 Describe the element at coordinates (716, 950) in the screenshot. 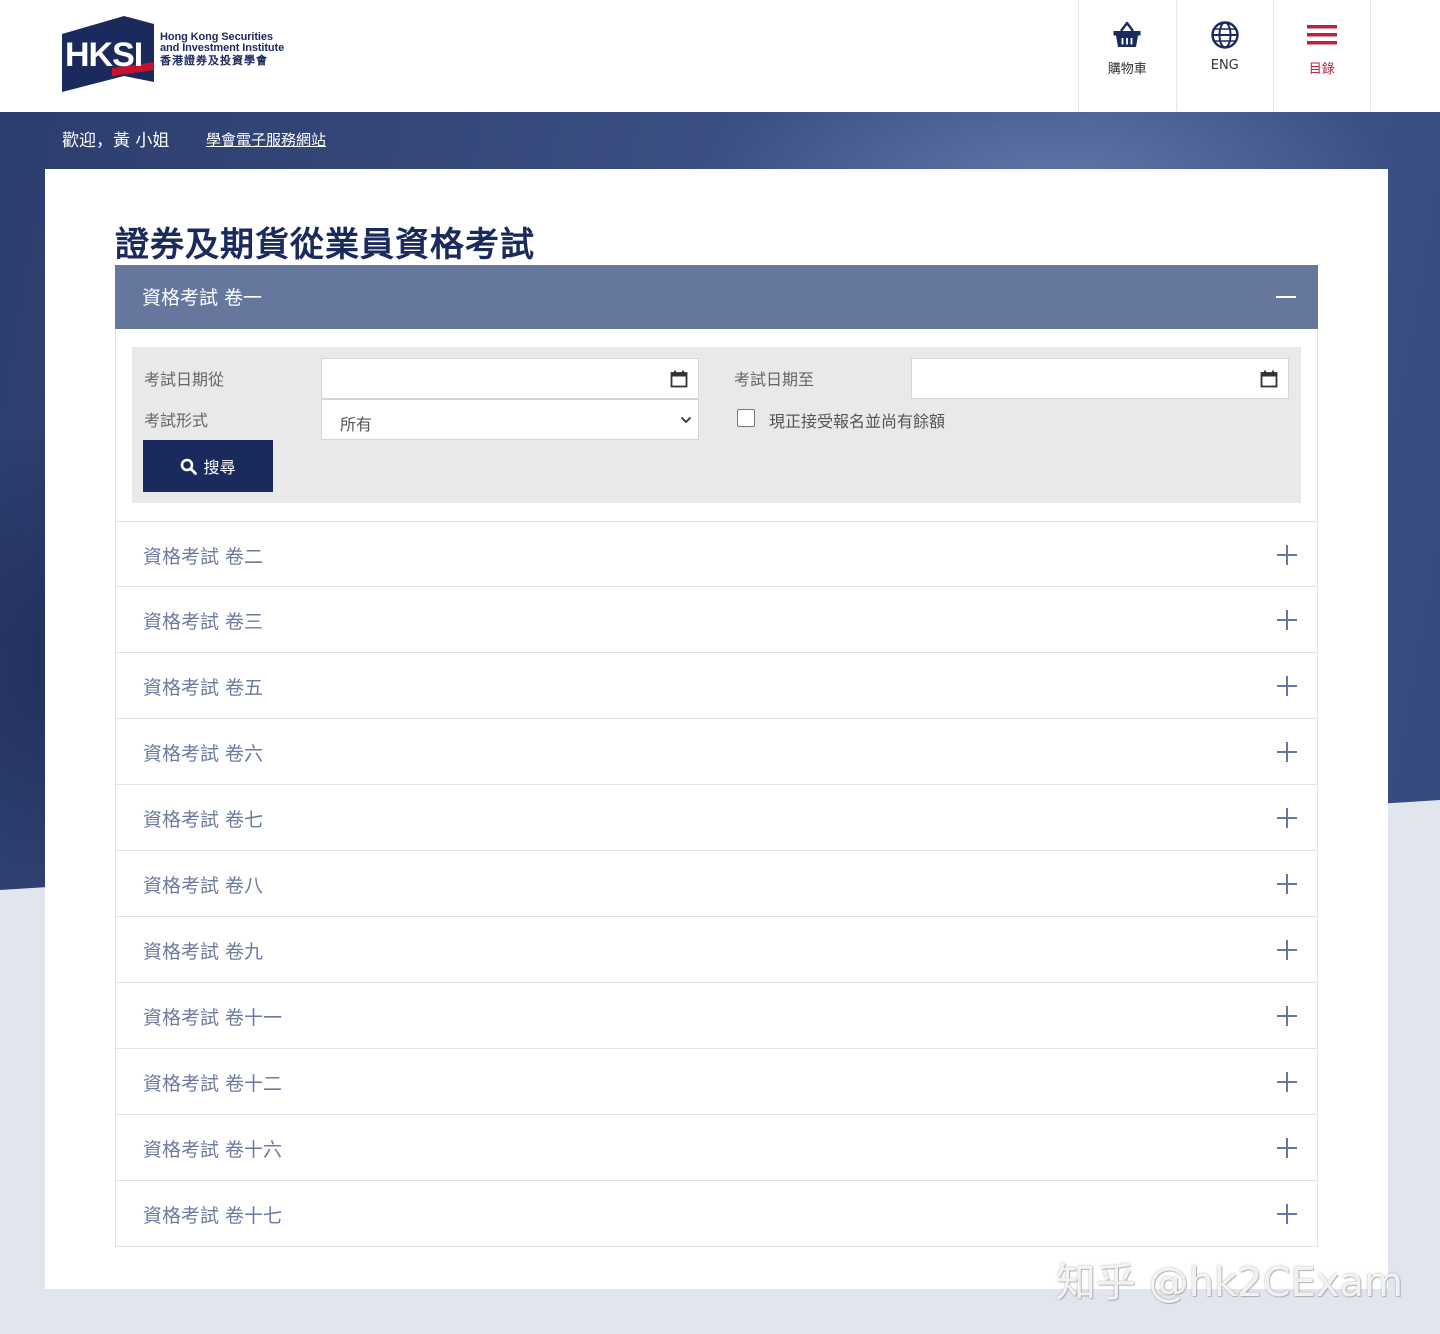

I see `accordion-row: 資格考試 卷九` at that location.